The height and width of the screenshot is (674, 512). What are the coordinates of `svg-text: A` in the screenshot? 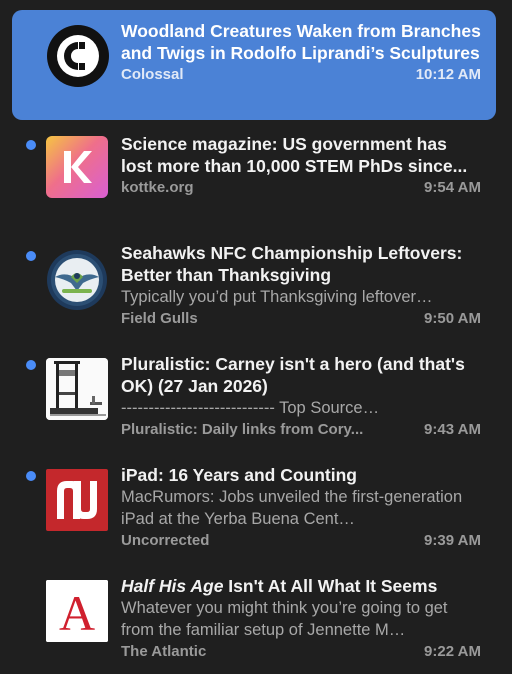 It's located at (77, 613).